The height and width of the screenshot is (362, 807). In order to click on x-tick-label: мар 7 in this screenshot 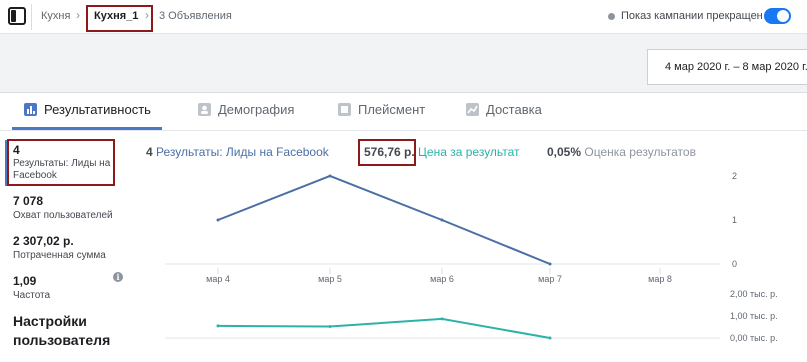, I will do `click(550, 279)`.